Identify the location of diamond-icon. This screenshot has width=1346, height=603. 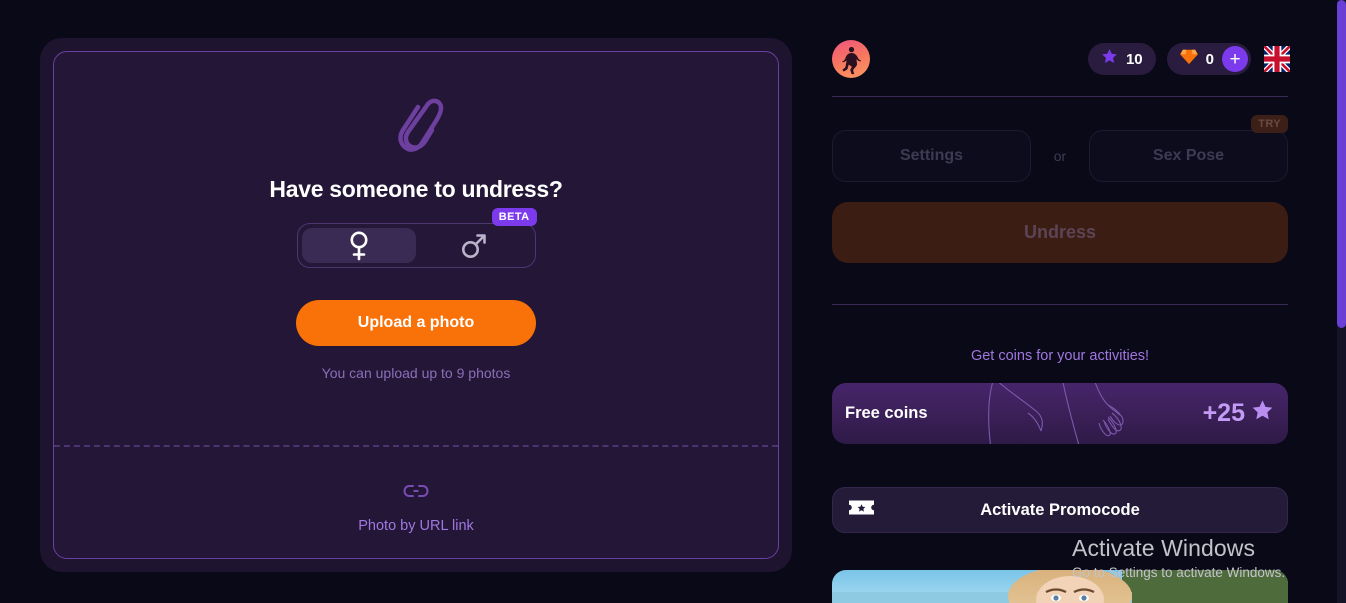
(1188, 59).